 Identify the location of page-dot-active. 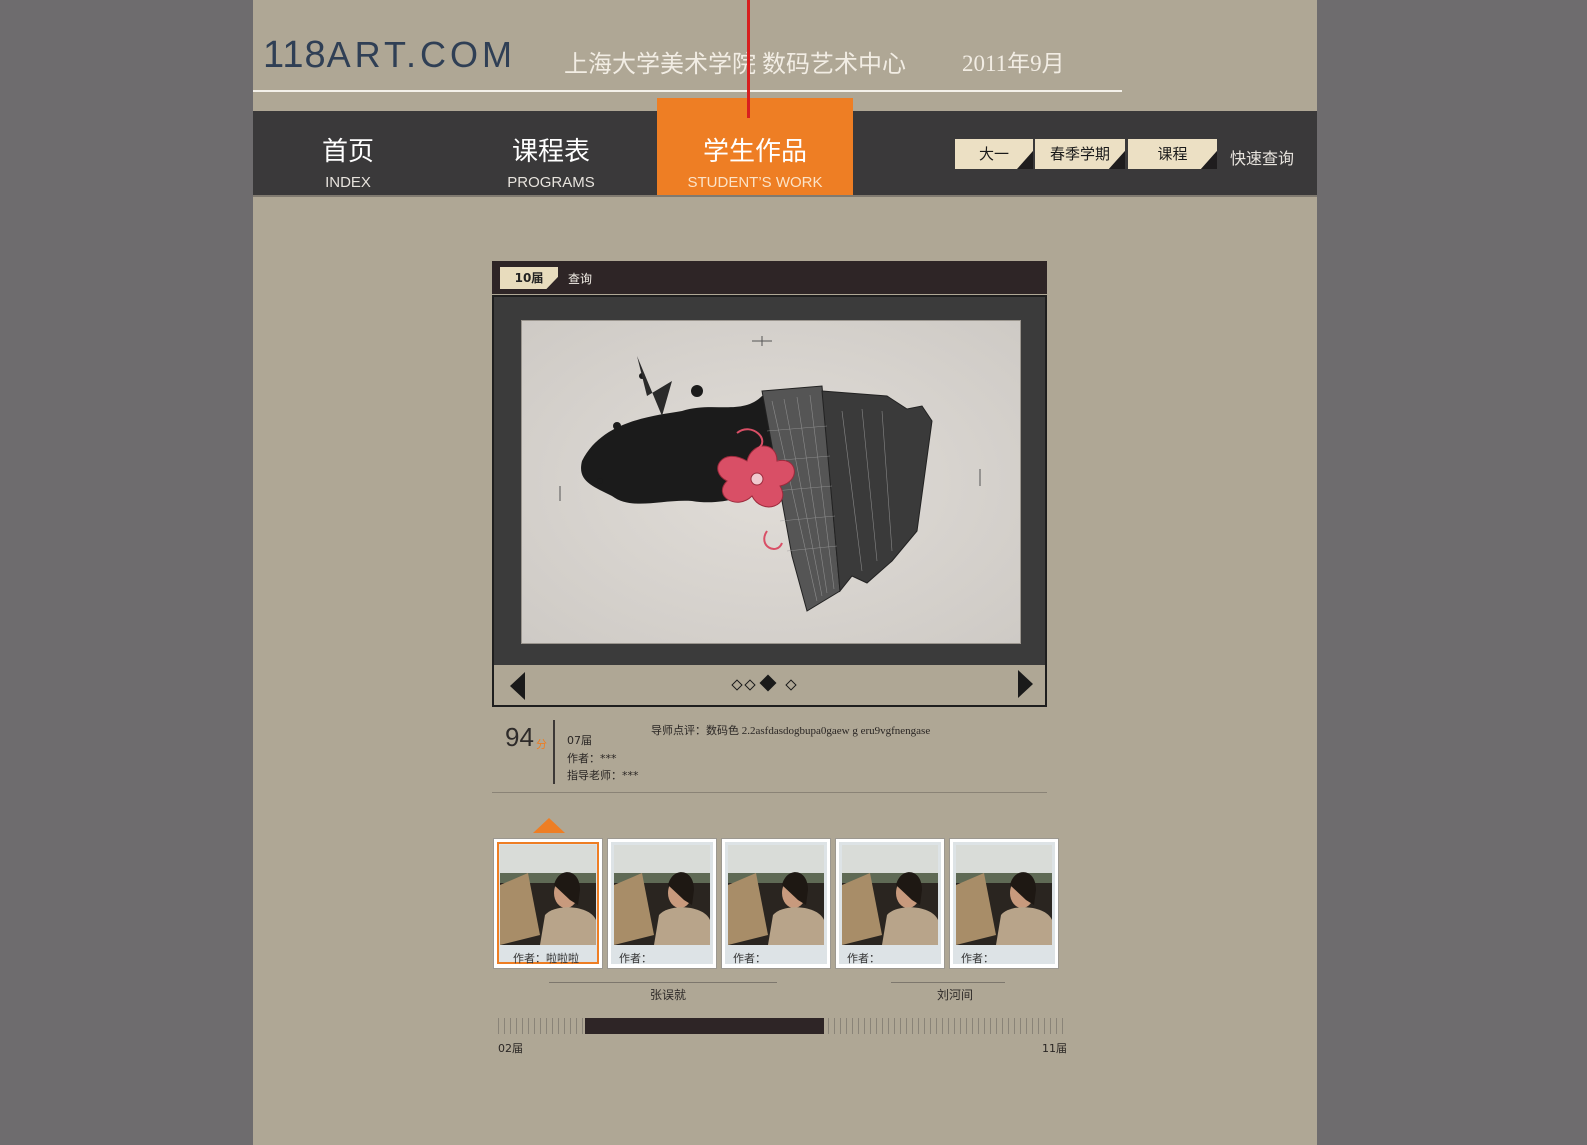
(768, 683).